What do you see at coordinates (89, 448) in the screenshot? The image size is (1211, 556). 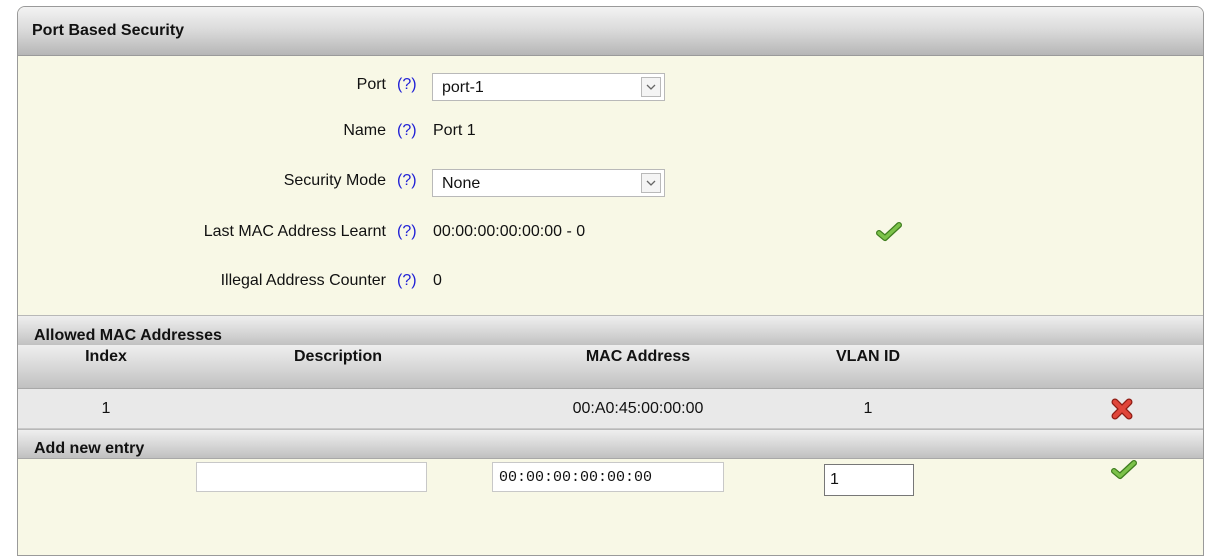 I see `add-entry-title: Add new entry` at bounding box center [89, 448].